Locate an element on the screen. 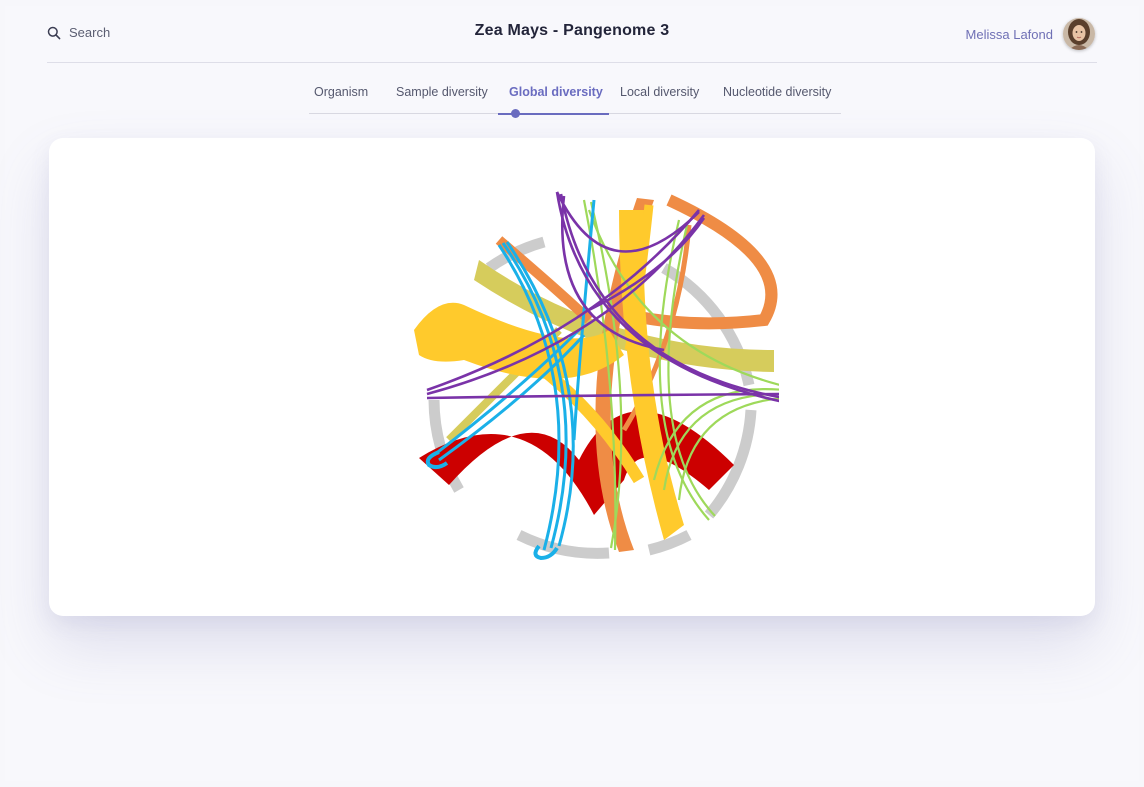  tab-global-diversity: Global diversity is located at coordinates (556, 92).